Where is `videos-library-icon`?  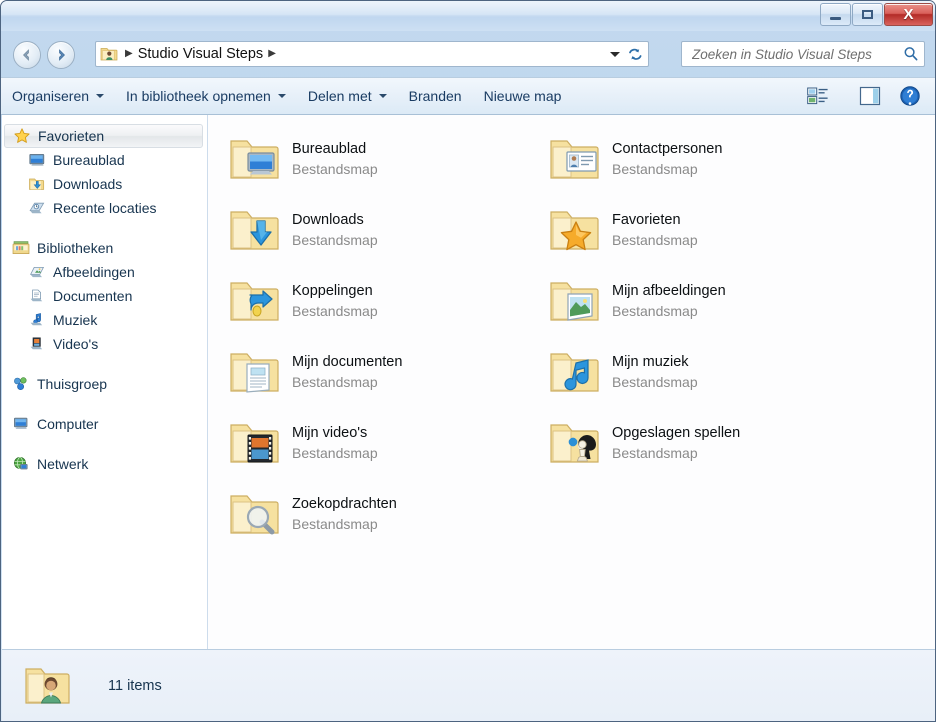
videos-library-icon is located at coordinates (36, 343).